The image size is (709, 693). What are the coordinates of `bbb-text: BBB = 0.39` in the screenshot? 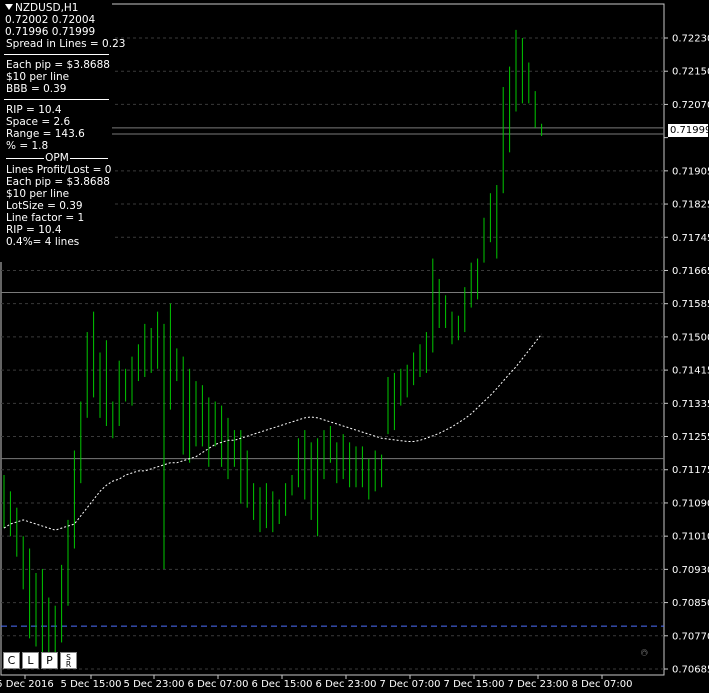 It's located at (36, 89).